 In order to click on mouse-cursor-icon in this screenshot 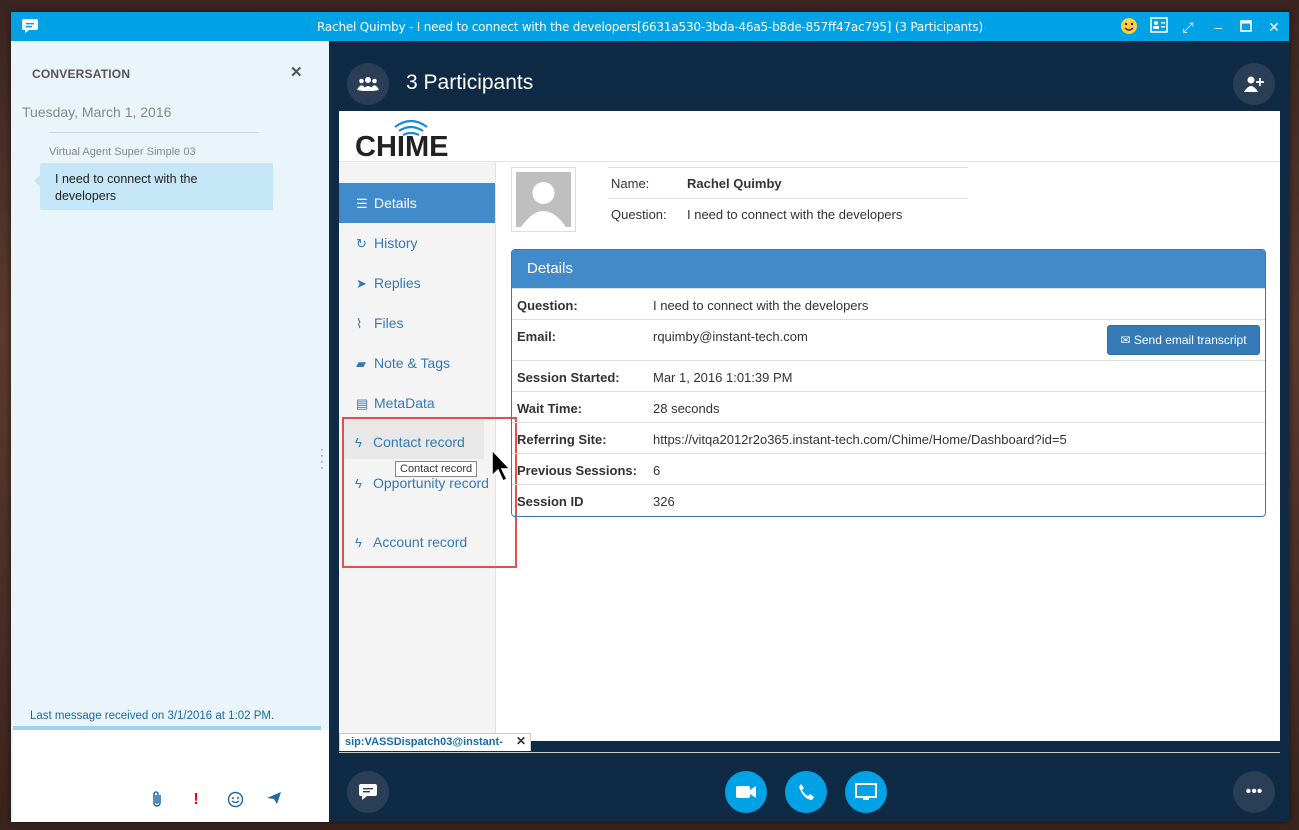, I will do `click(501, 465)`.